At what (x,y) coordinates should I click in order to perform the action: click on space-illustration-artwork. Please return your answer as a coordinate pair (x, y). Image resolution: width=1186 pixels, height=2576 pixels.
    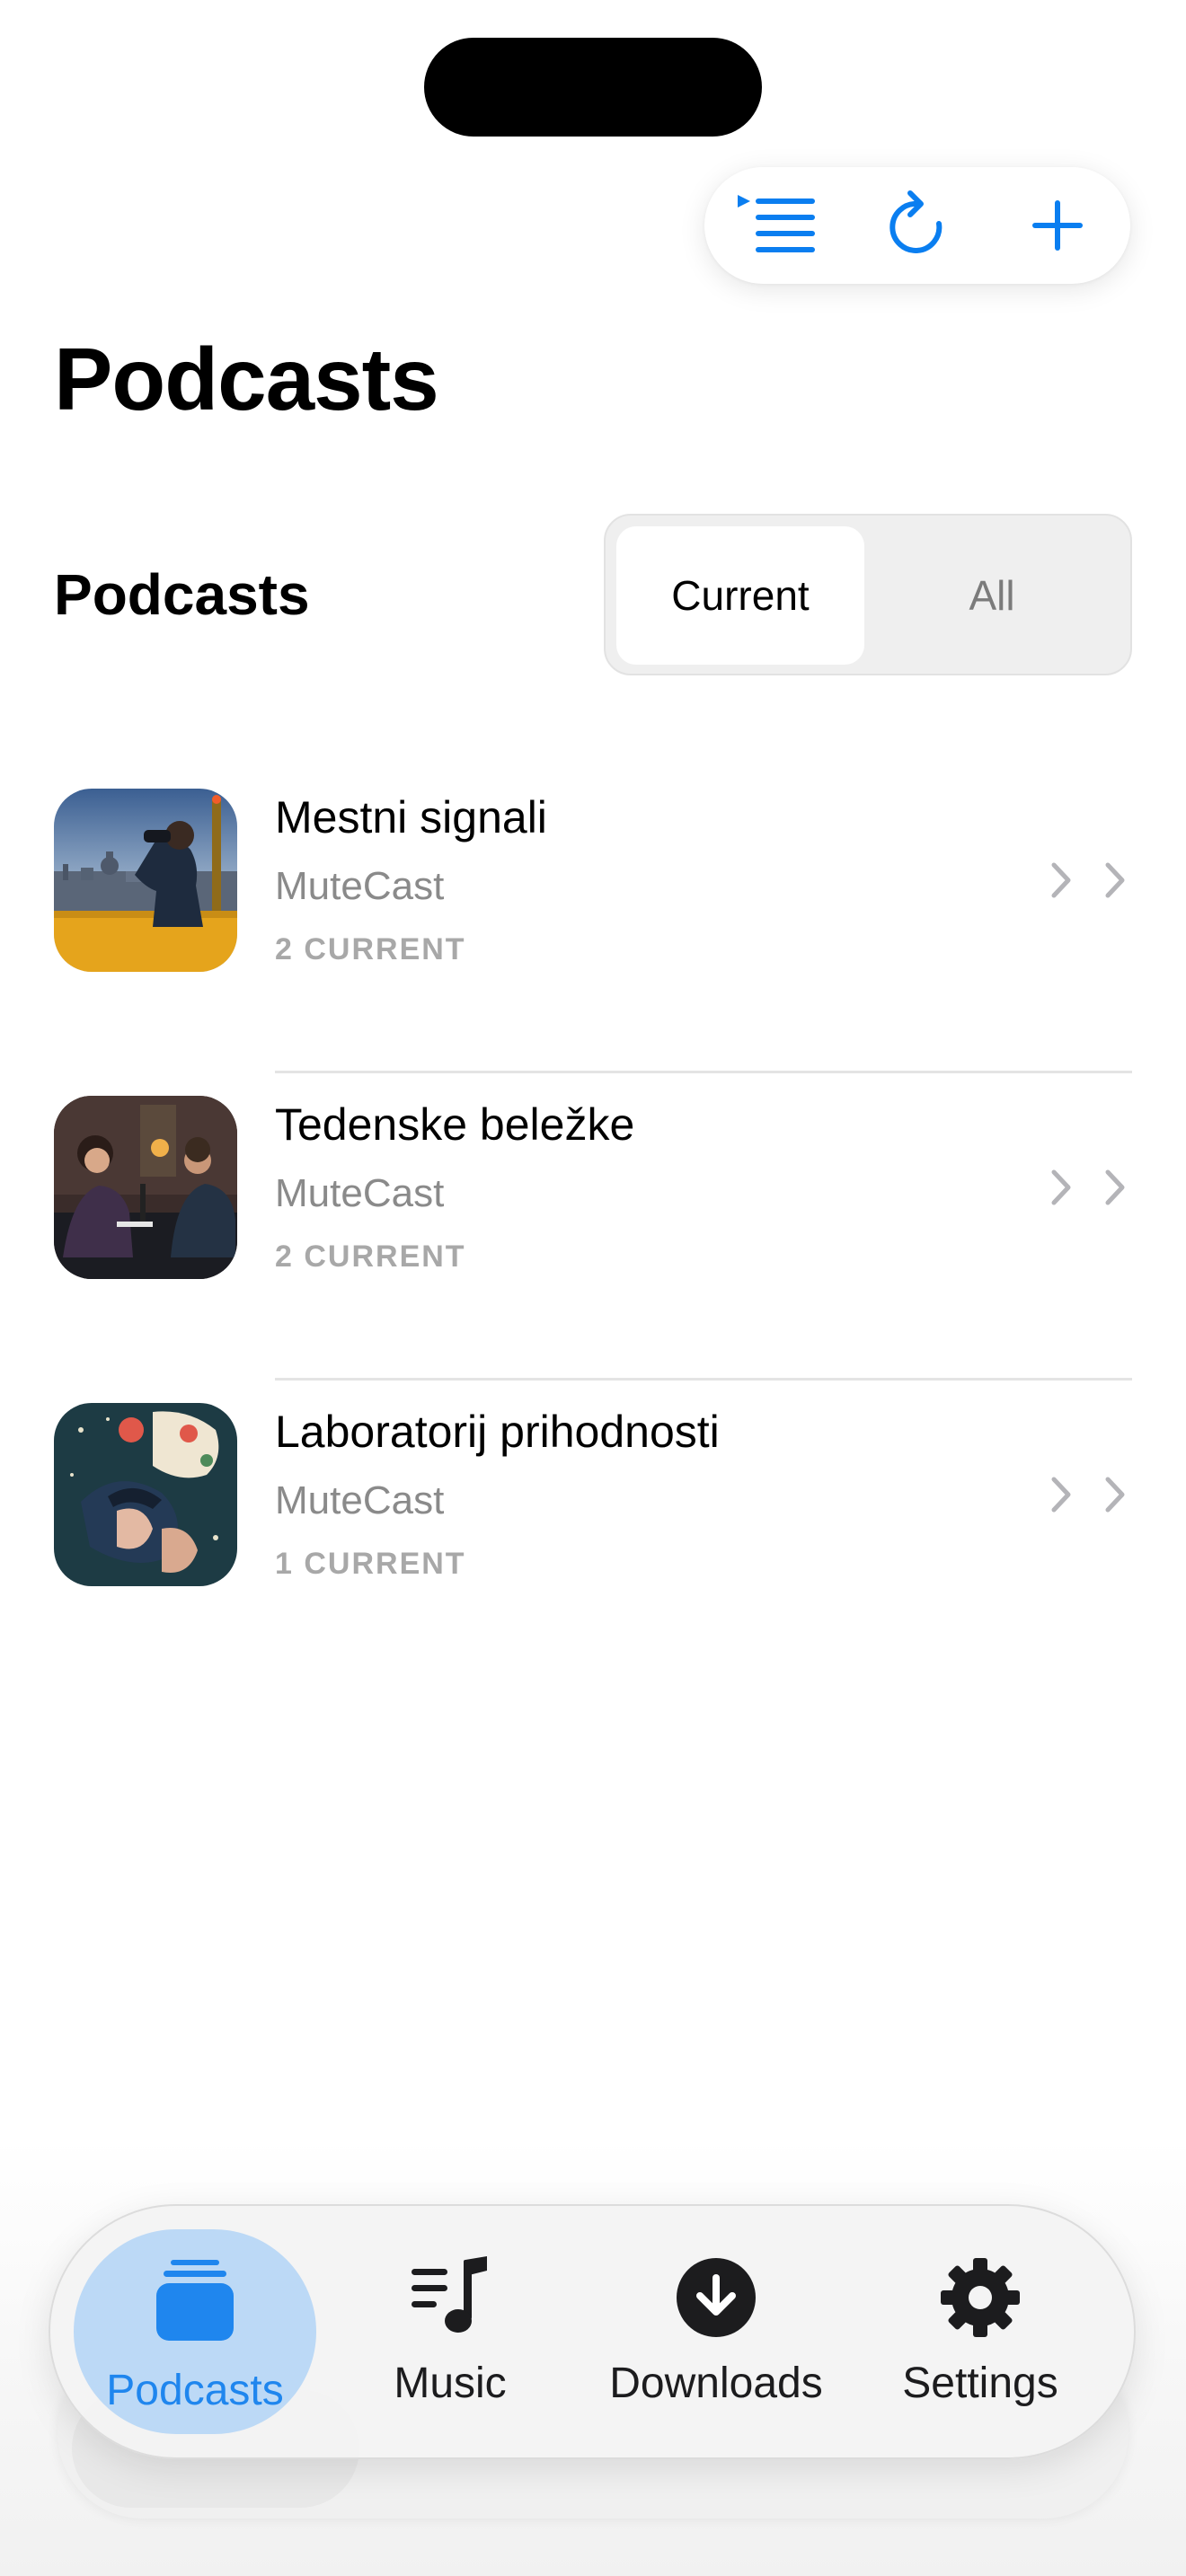
    Looking at the image, I should click on (145, 1494).